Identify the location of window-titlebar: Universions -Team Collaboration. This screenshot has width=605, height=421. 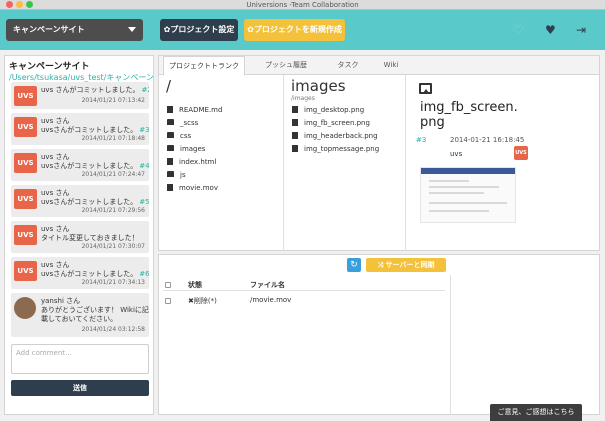
(302, 5).